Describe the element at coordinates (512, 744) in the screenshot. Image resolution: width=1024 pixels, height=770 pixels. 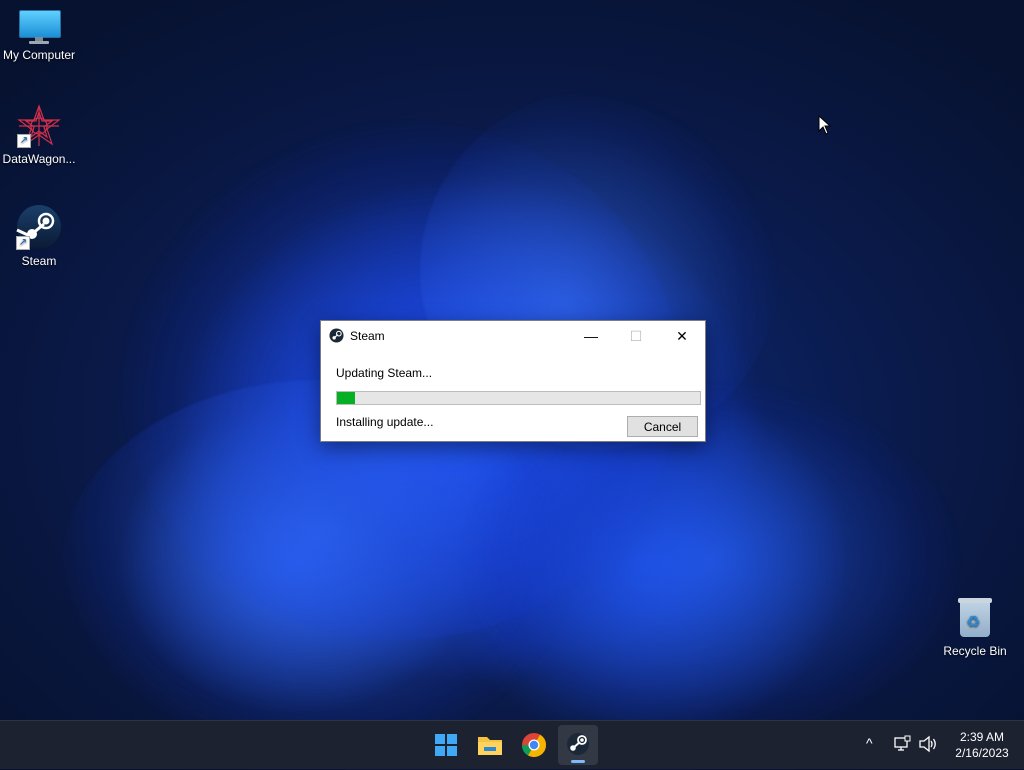
I see `taskbar: ^ 2:39 AM 2/16/2023` at that location.